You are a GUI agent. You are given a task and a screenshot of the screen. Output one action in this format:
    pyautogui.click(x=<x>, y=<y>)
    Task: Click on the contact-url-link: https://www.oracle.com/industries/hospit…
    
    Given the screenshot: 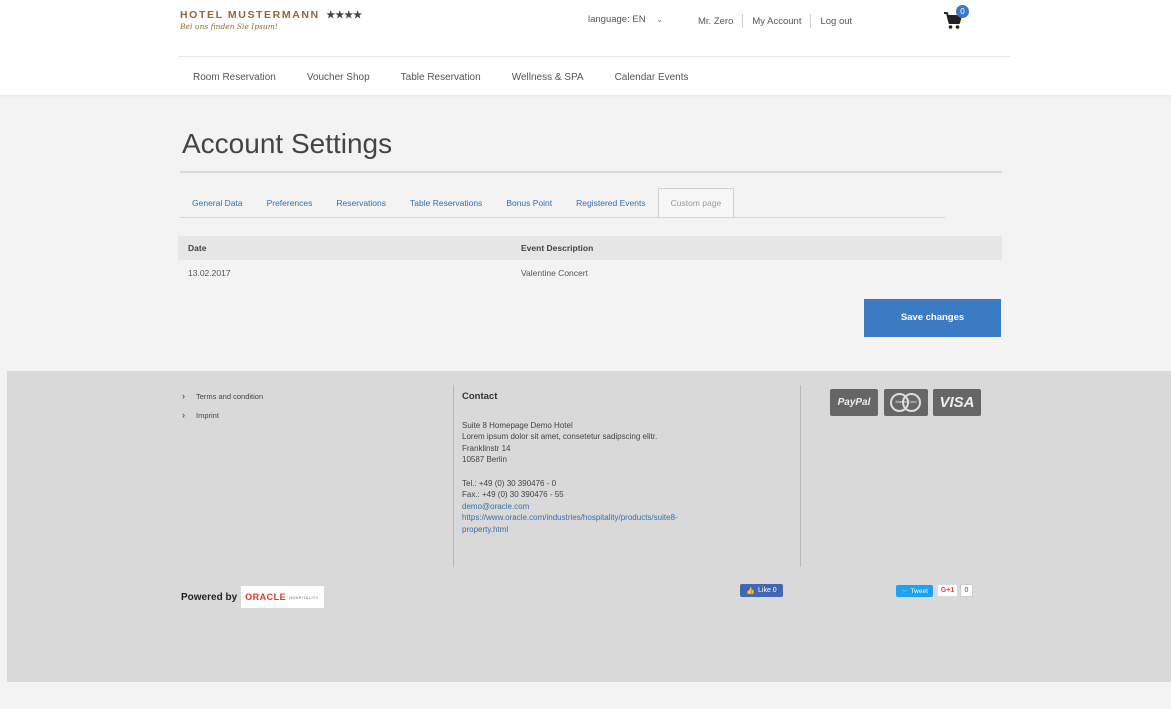 What is the action you would take?
    pyautogui.click(x=570, y=523)
    